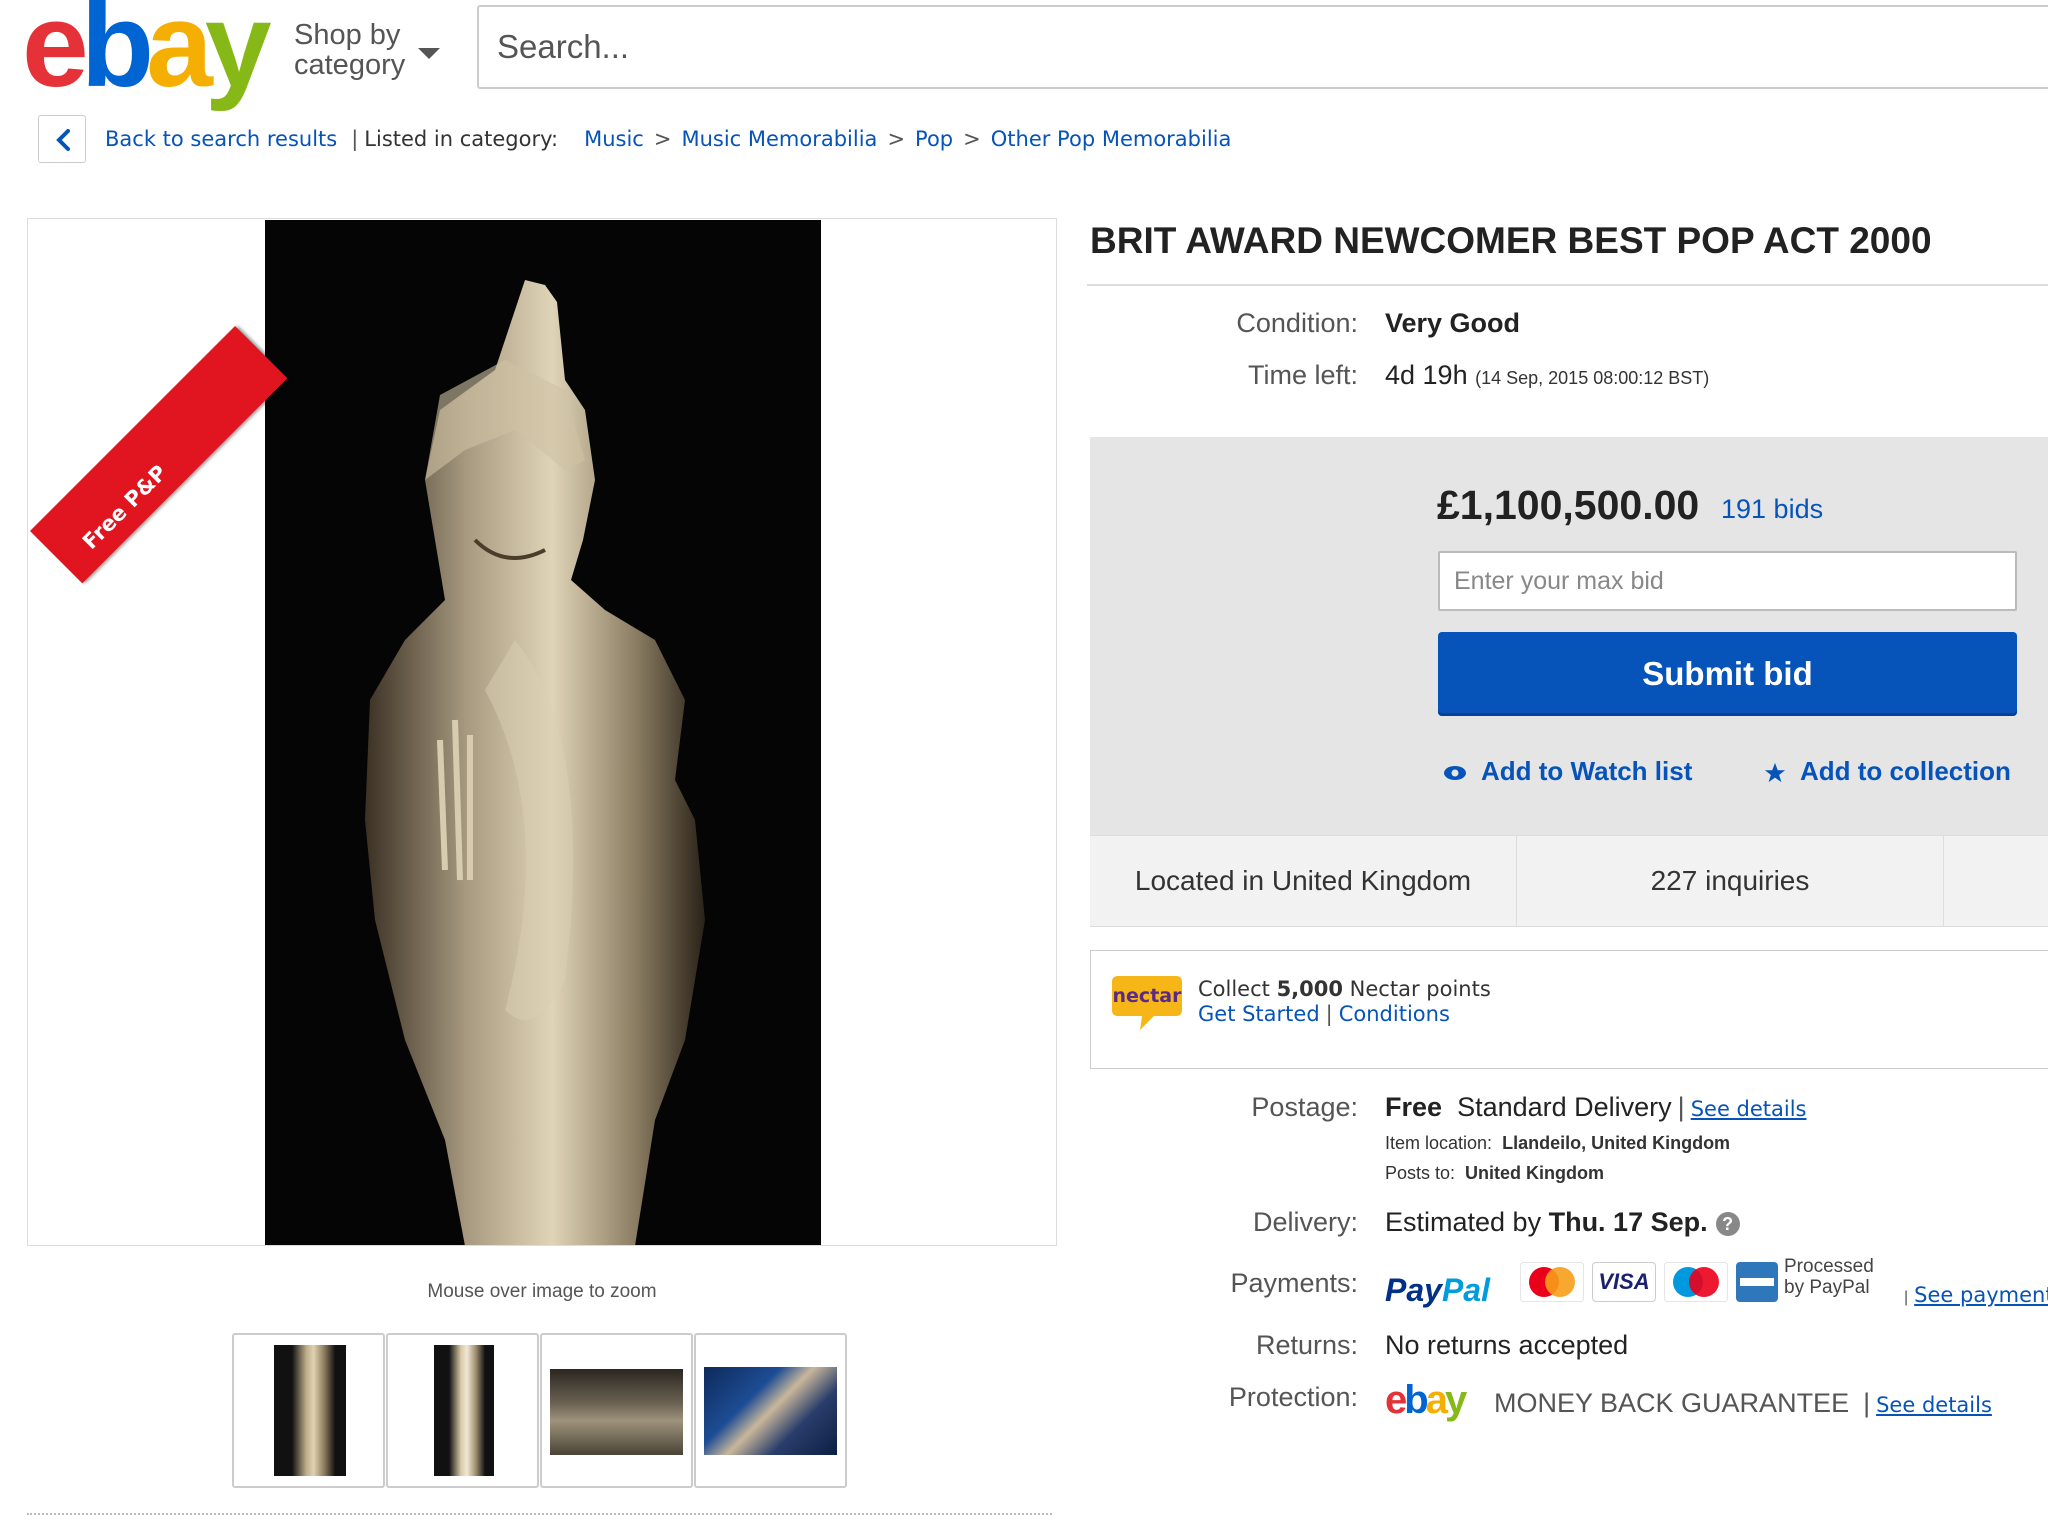 This screenshot has width=2048, height=1536. I want to click on item-location-label: Item location:, so click(1439, 1143).